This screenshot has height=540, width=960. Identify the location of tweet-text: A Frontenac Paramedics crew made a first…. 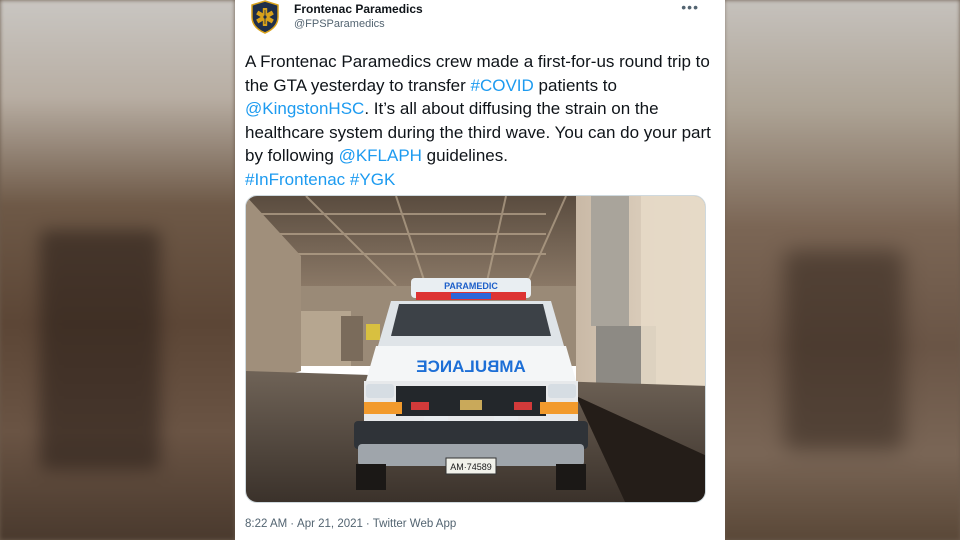
(480, 120).